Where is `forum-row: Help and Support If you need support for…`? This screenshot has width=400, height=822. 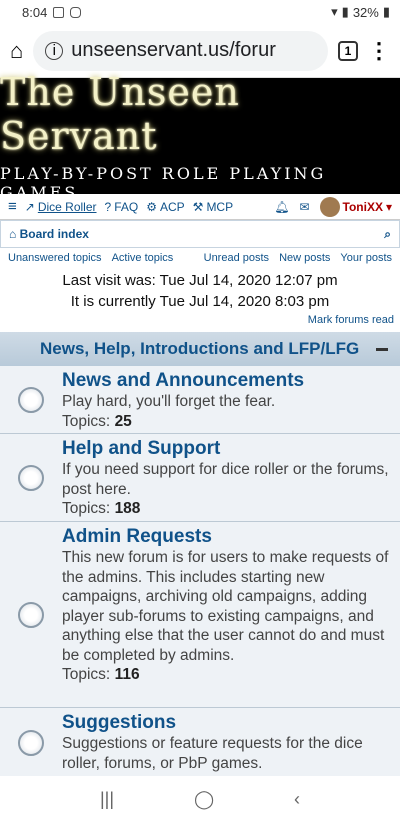
forum-row: Help and Support If you need support for… is located at coordinates (200, 478).